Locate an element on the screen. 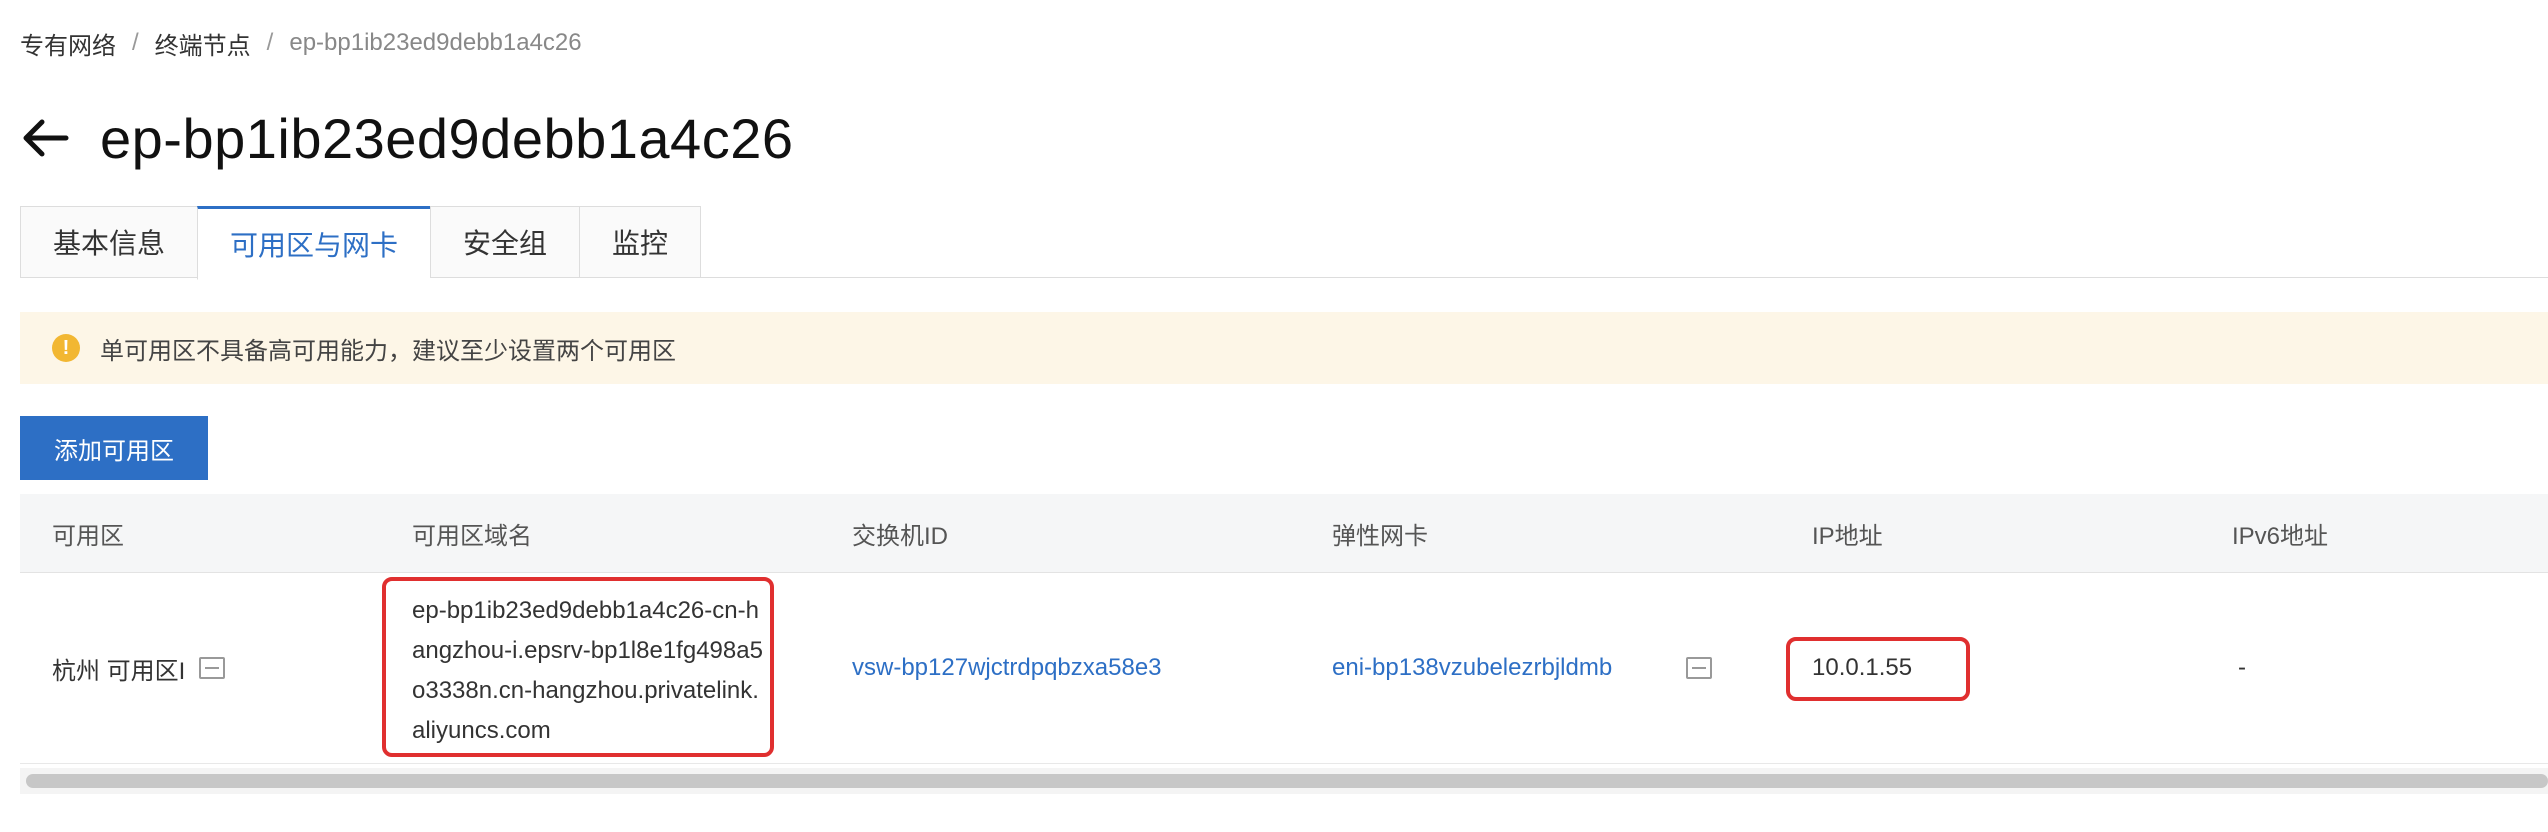 The height and width of the screenshot is (832, 2548). title-row: ep-bp1ib23ed9debb1a4c26 is located at coordinates (406, 138).